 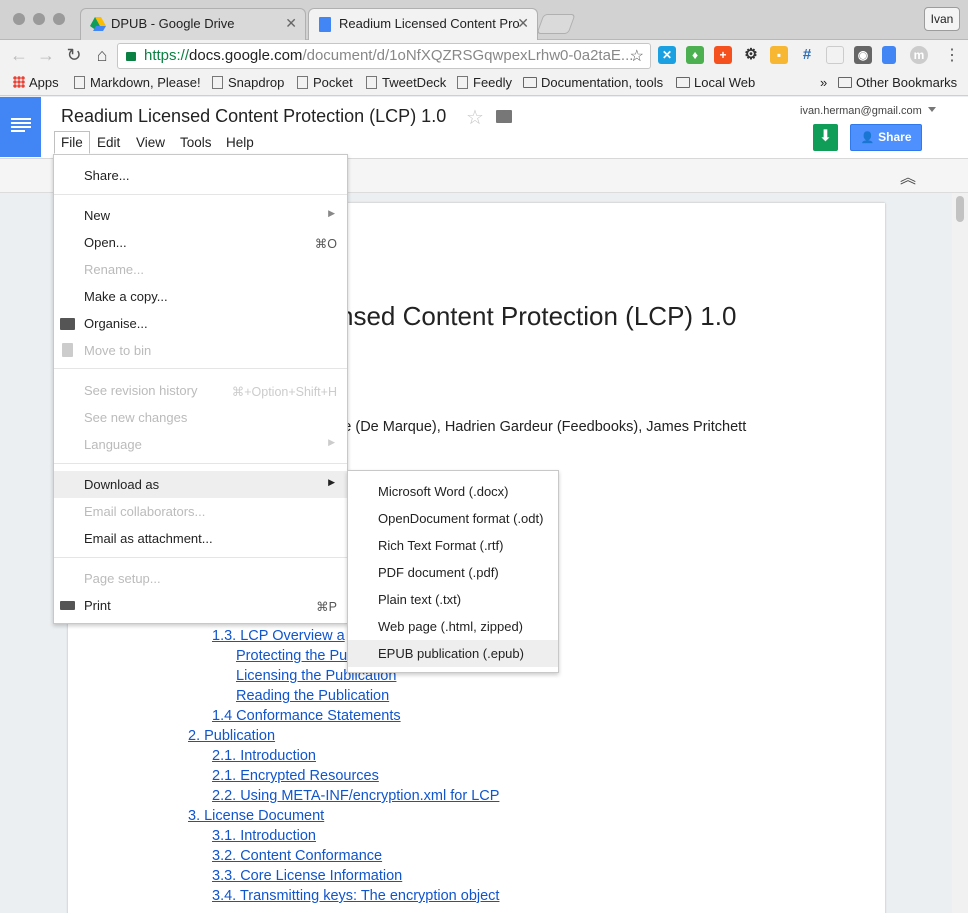 I want to click on bookmarks-overflow-button: », so click(x=823, y=82).